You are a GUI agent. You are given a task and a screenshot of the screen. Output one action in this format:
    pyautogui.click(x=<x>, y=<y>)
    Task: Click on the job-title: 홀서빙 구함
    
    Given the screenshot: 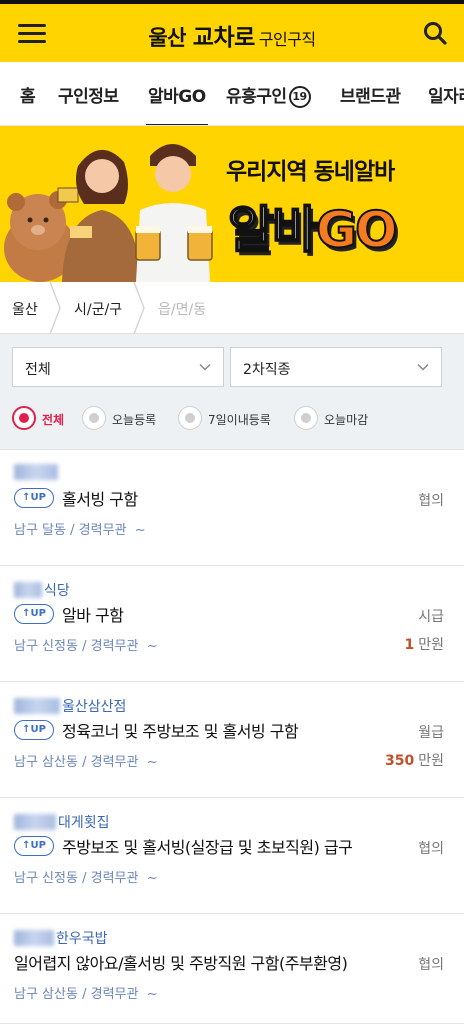 What is the action you would take?
    pyautogui.click(x=100, y=499)
    